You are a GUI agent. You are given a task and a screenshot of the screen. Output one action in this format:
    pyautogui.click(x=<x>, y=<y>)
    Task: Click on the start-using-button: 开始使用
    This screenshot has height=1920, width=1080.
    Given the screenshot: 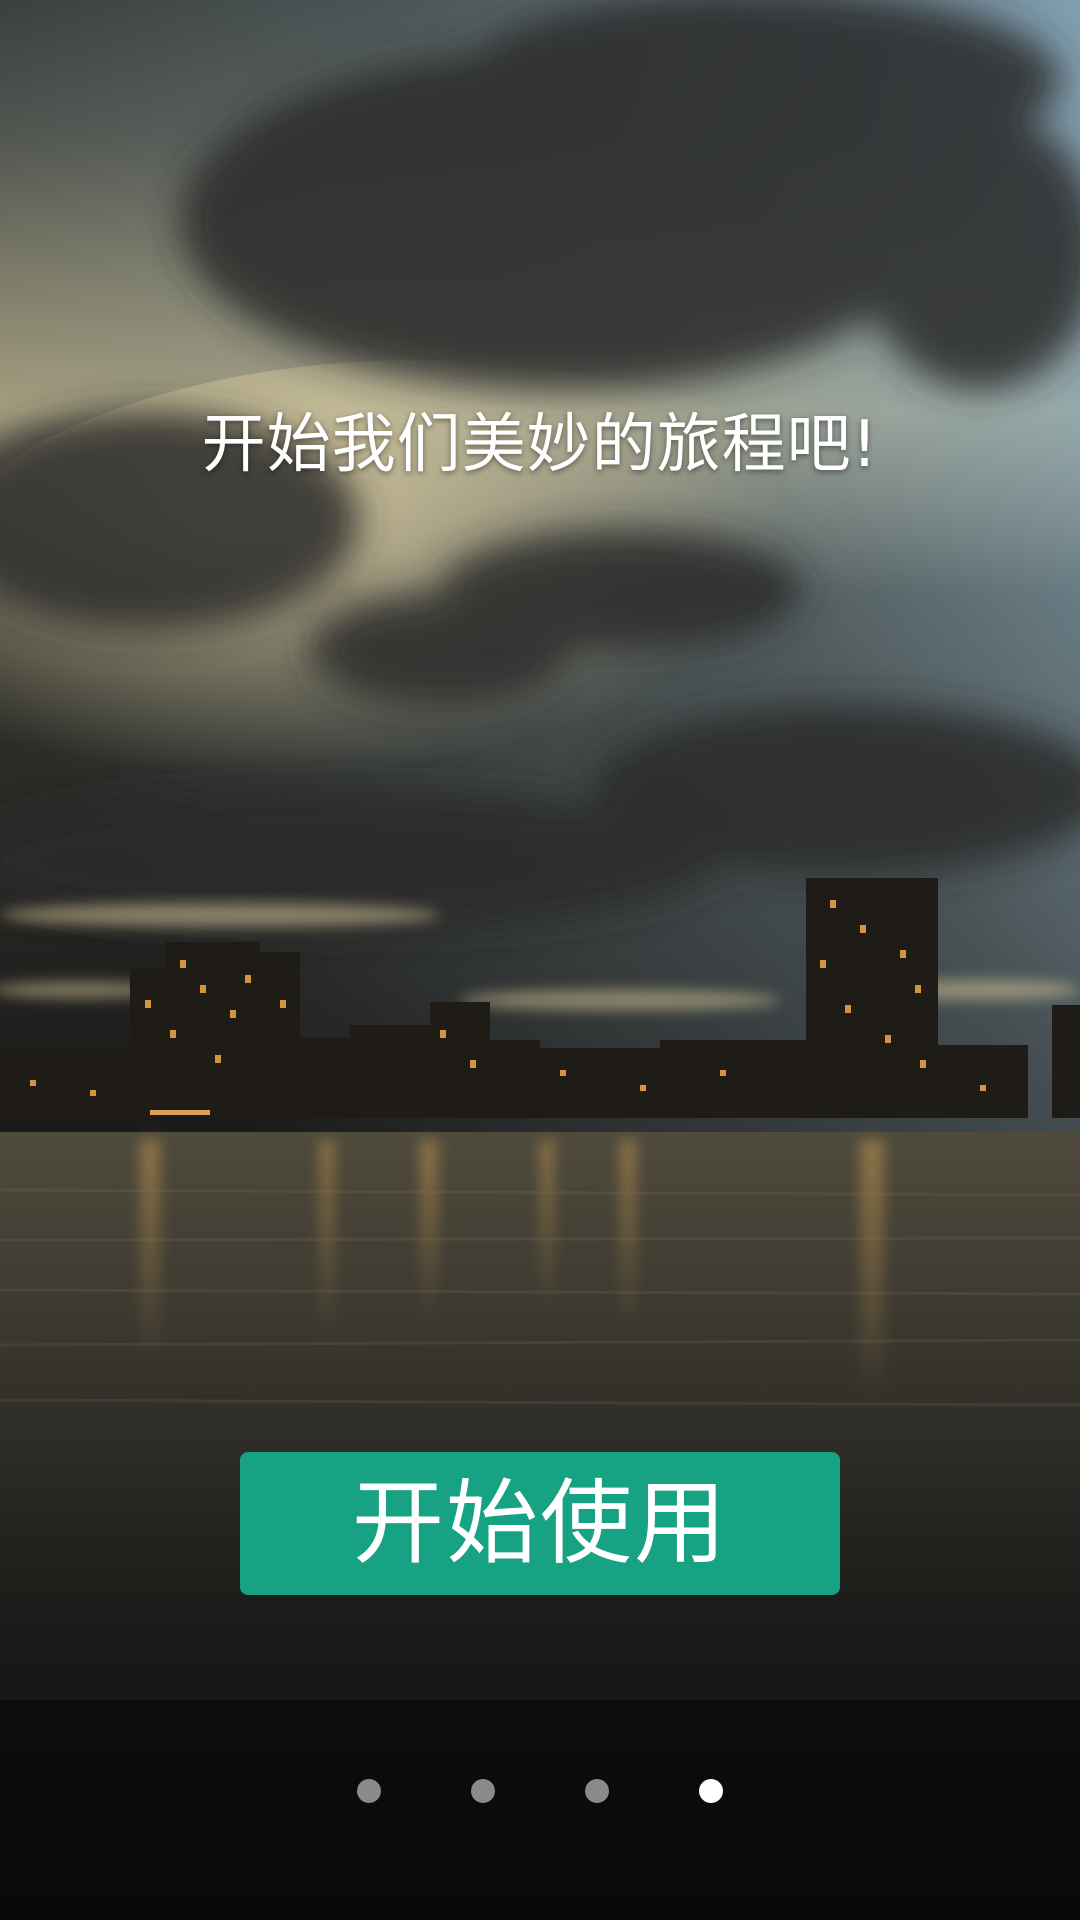 What is the action you would take?
    pyautogui.click(x=540, y=1523)
    